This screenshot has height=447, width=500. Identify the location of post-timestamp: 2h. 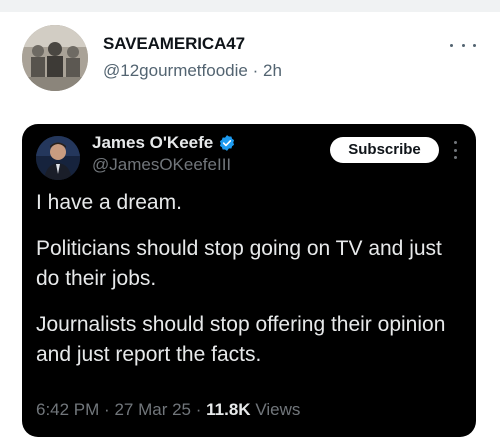
(272, 70).